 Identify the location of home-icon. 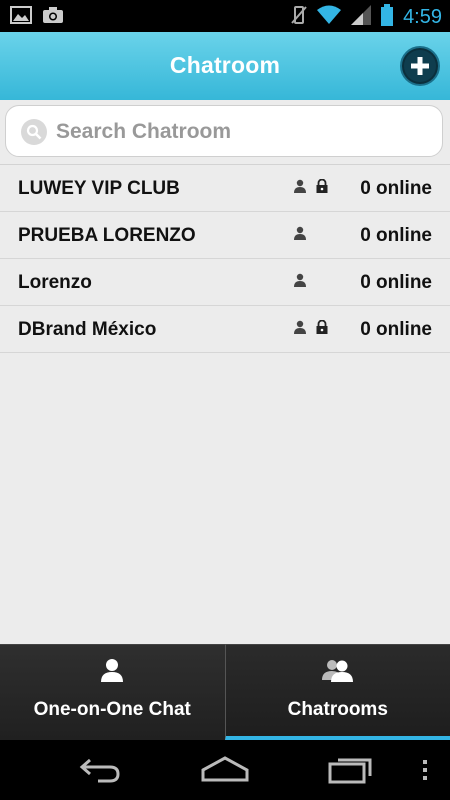
(225, 772).